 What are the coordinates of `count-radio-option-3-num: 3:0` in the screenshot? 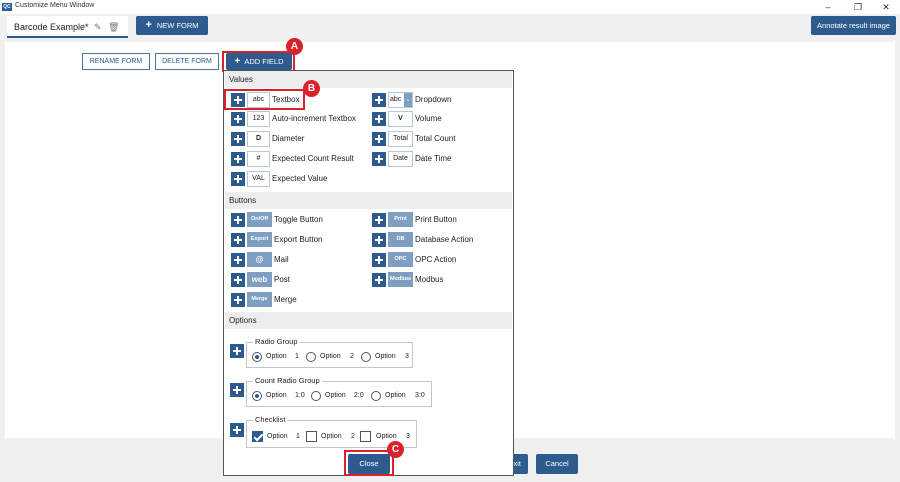 It's located at (420, 395).